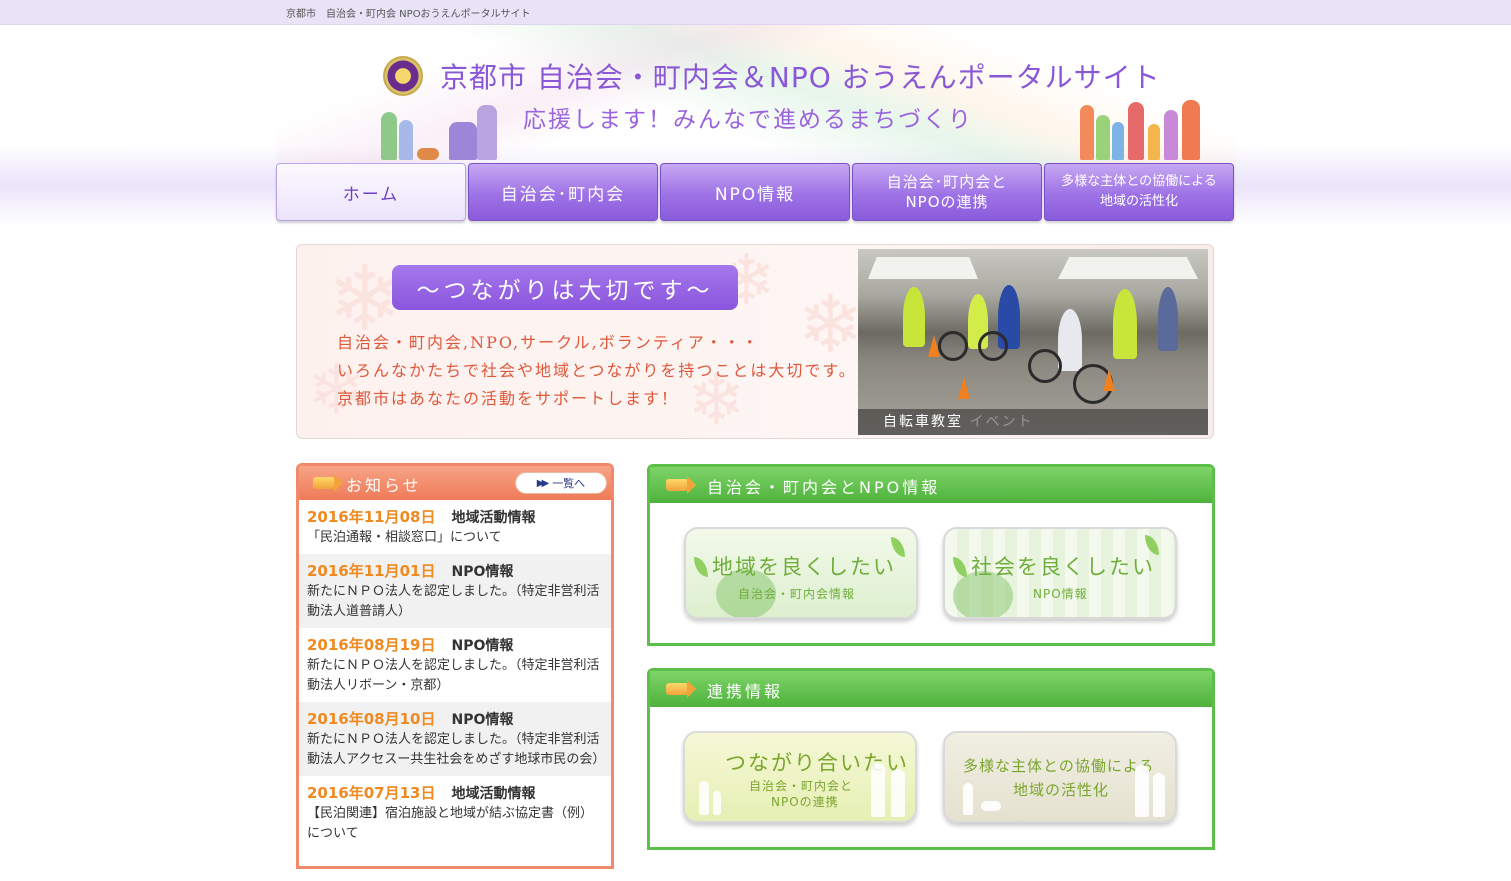 Image resolution: width=1511 pixels, height=881 pixels. Describe the element at coordinates (745, 691) in the screenshot. I see `panel-renkei-title: 連携情報` at that location.